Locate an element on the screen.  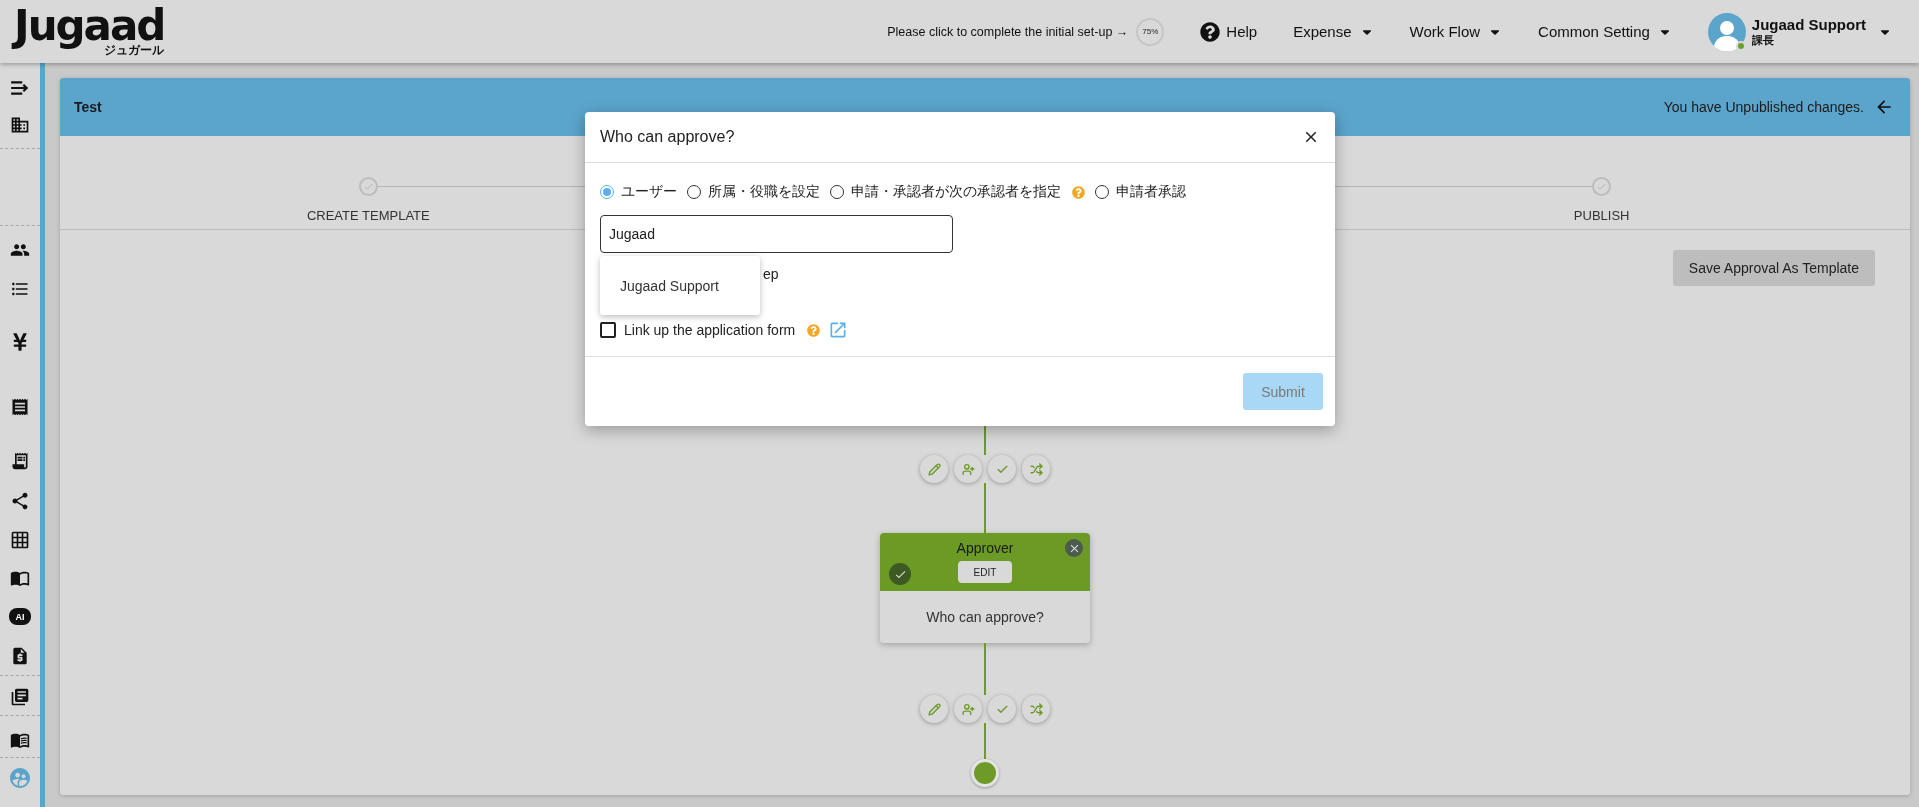
user-name: Jugaad Support is located at coordinates (1808, 24).